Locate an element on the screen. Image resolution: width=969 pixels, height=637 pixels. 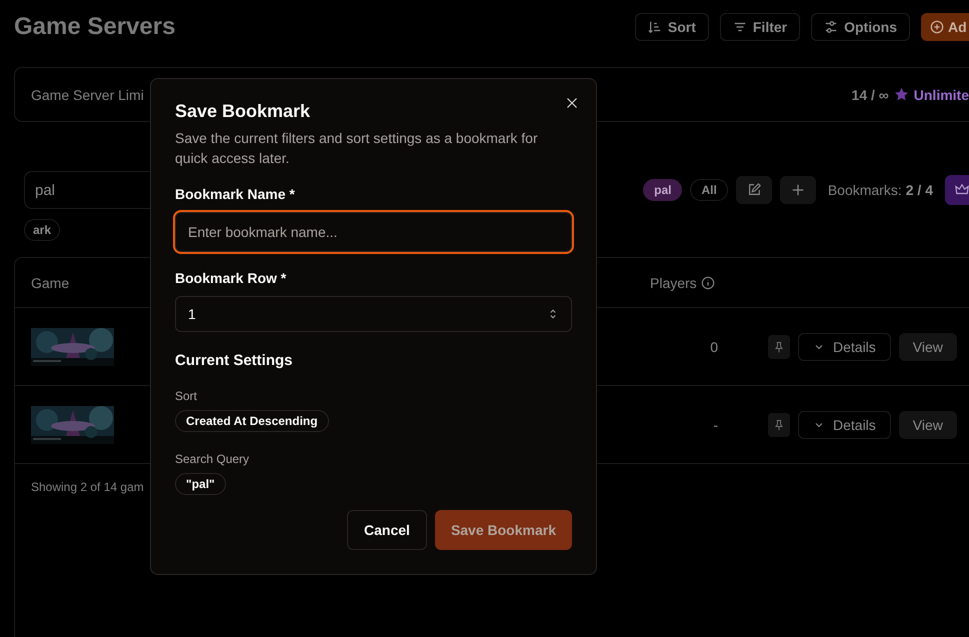
edit-icon is located at coordinates (753, 190).